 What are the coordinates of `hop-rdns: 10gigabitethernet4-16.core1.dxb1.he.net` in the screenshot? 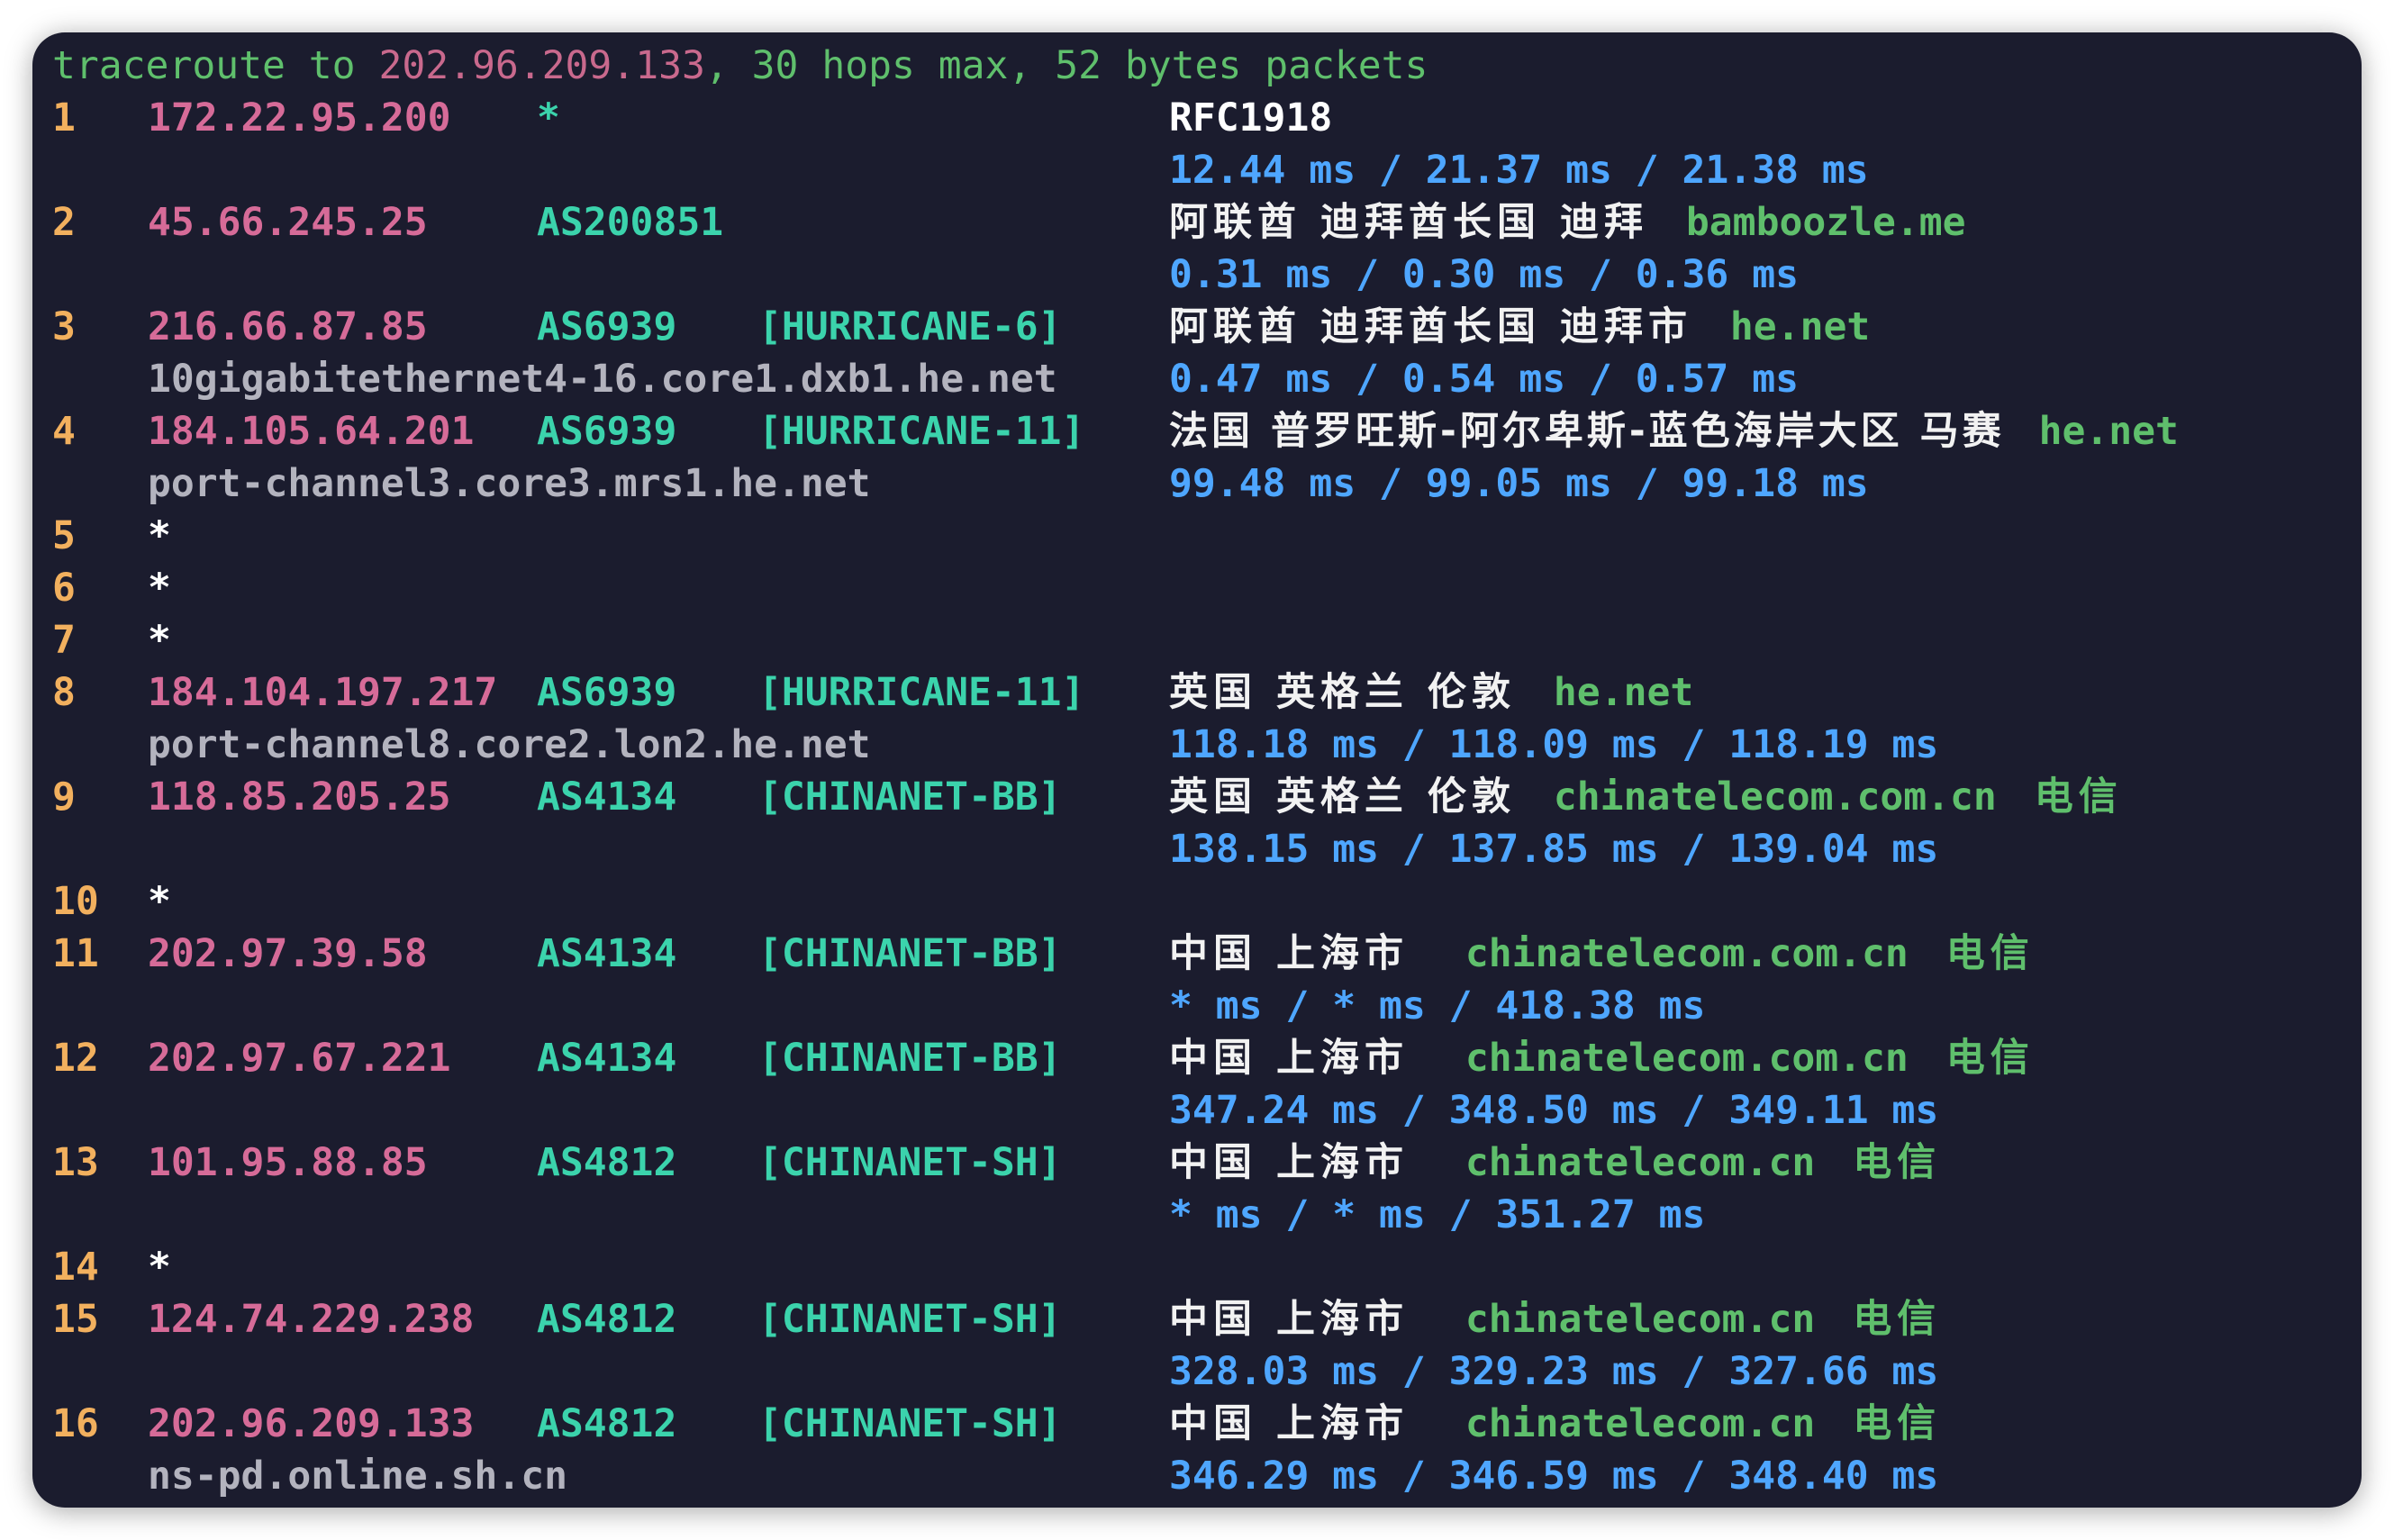 It's located at (602, 379).